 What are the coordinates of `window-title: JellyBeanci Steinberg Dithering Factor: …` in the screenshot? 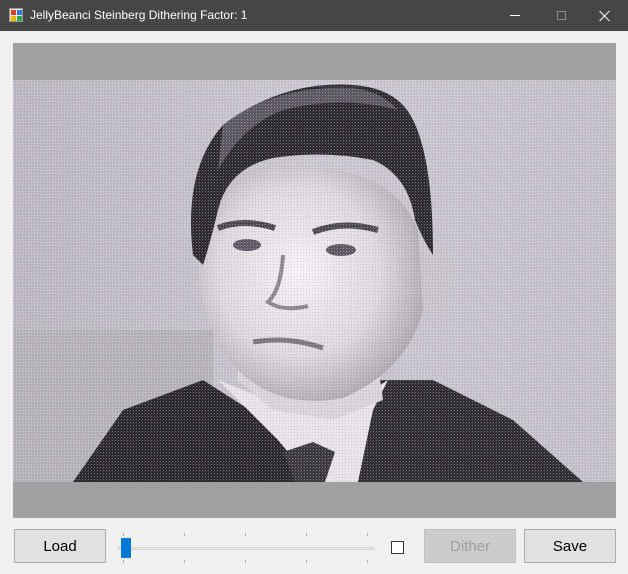 It's located at (139, 15).